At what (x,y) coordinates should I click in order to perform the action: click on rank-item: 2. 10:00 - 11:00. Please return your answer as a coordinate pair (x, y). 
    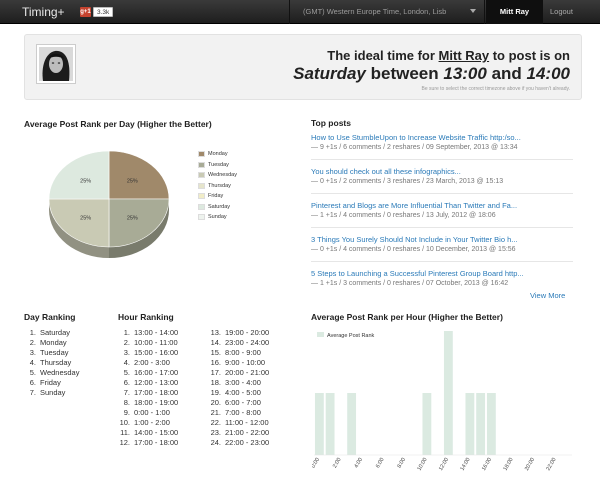
    Looking at the image, I should click on (148, 343).